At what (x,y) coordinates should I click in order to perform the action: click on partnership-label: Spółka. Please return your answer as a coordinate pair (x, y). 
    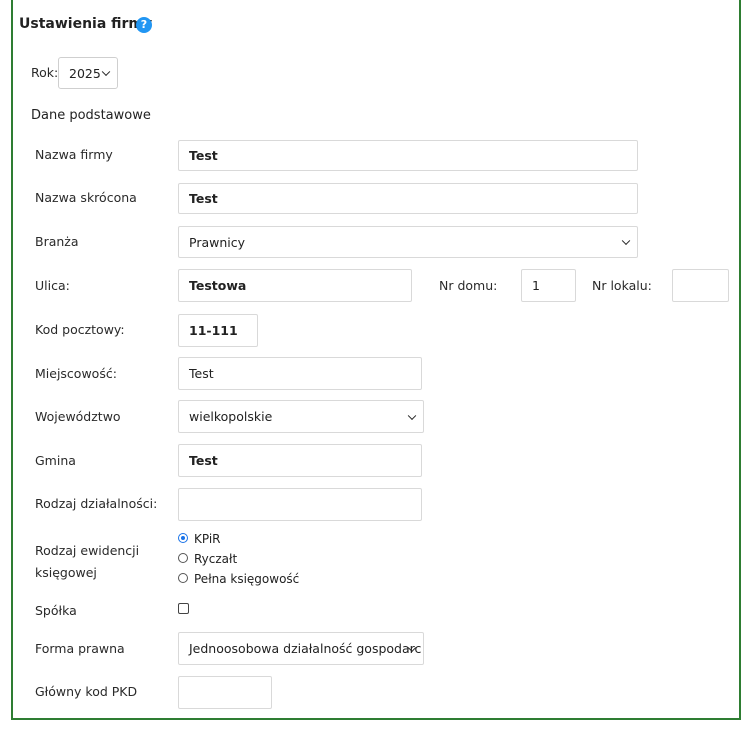
    Looking at the image, I should click on (56, 610).